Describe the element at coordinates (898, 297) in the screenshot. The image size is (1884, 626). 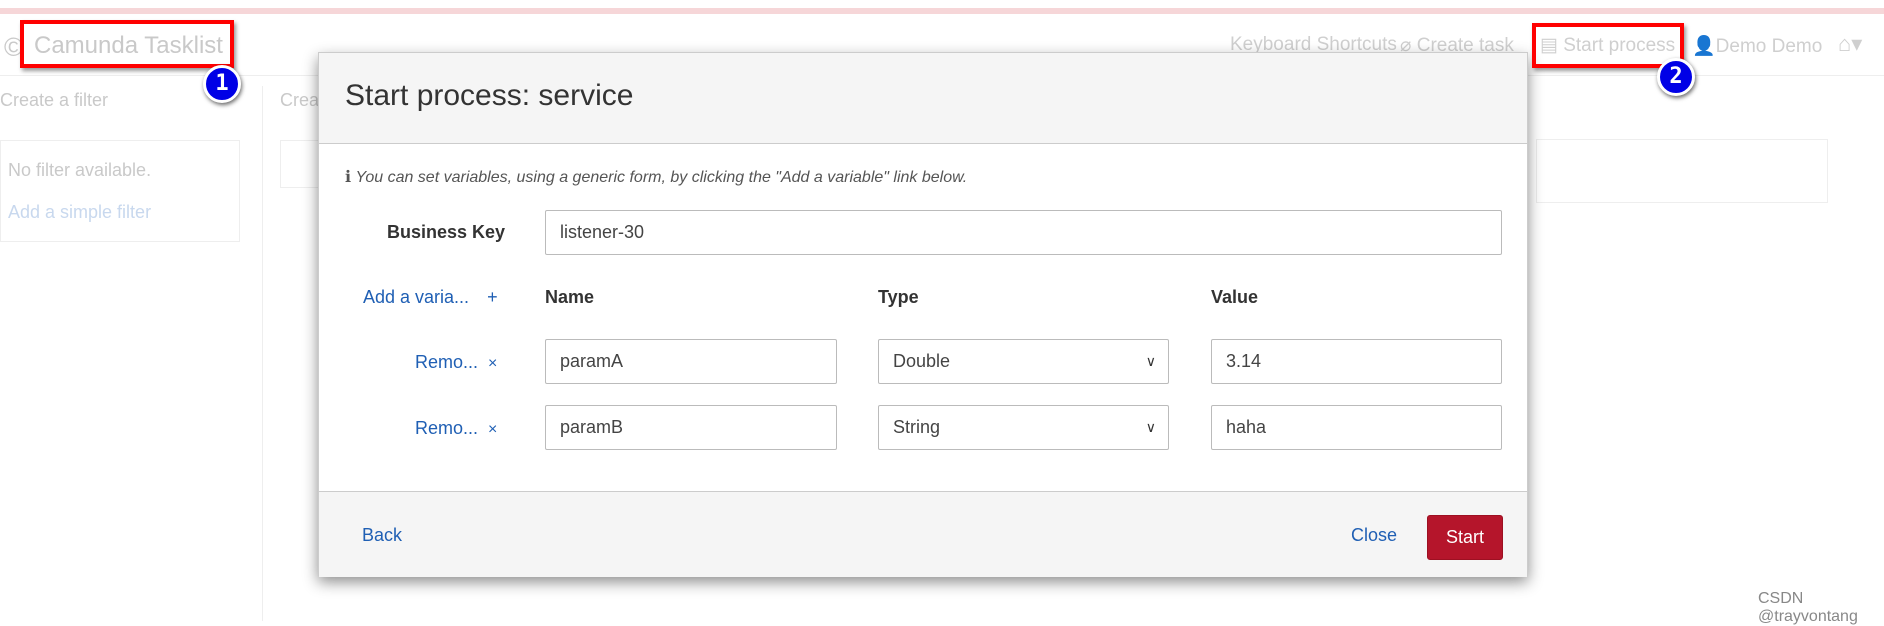
I see `column-type: Type` at that location.